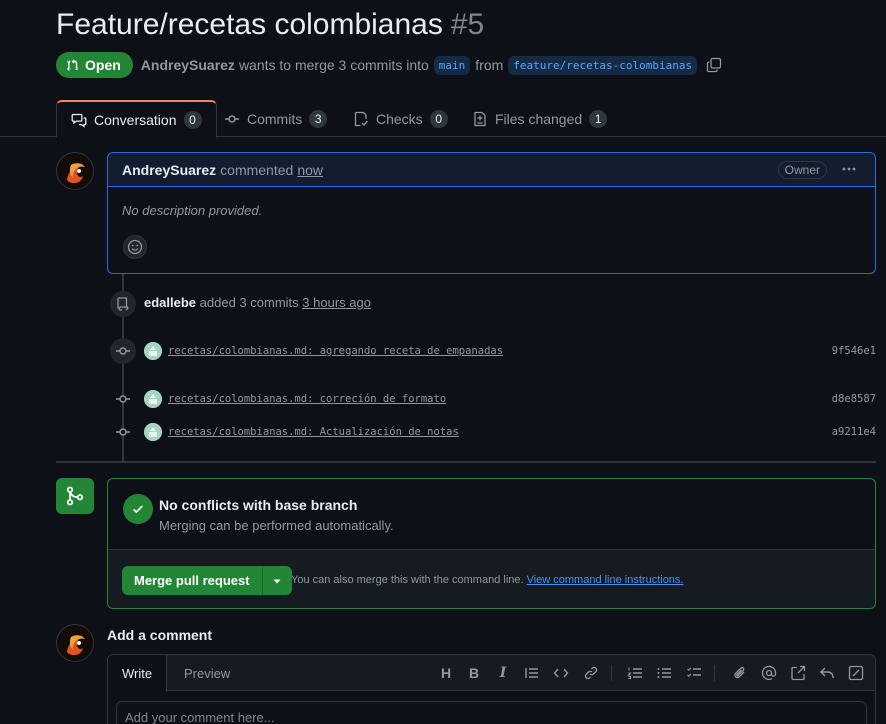 This screenshot has height=724, width=886. Describe the element at coordinates (160, 635) in the screenshot. I see `add-comment-title: Add a comment` at that location.